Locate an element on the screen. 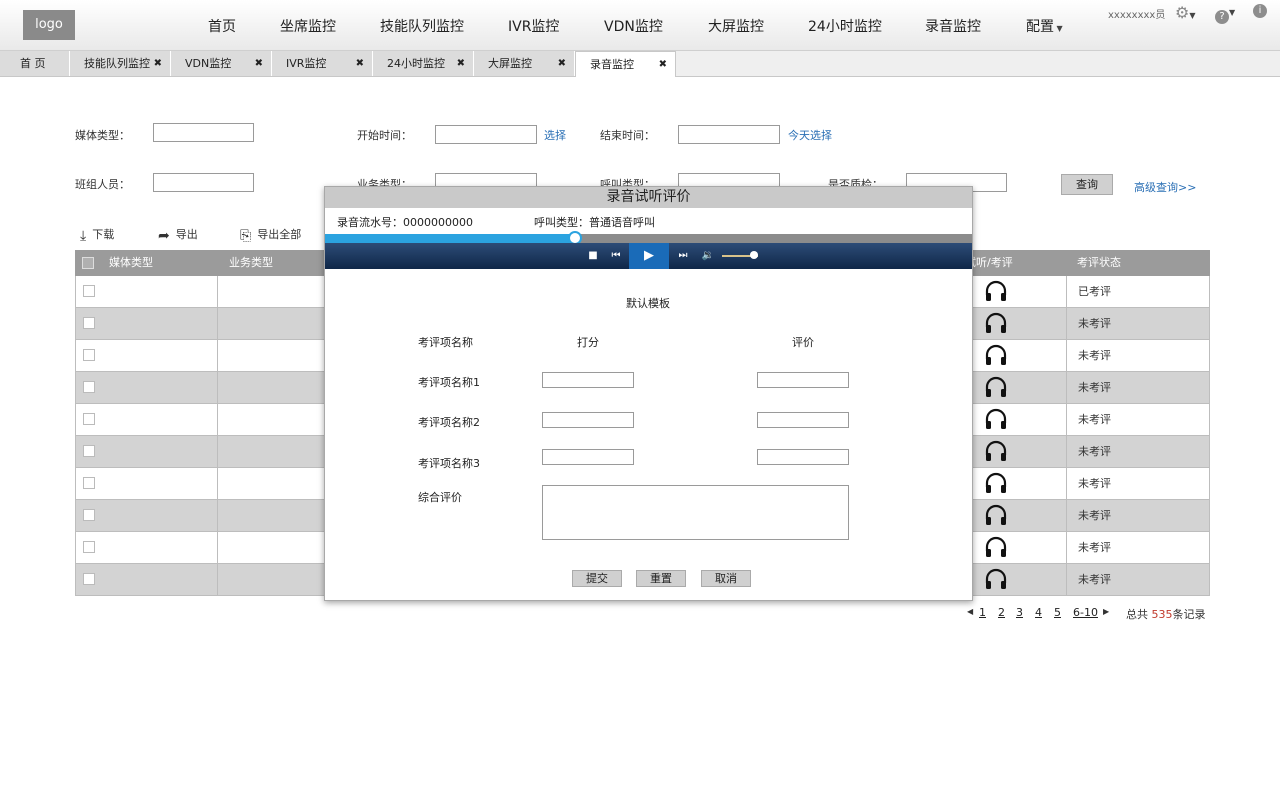 This screenshot has width=1280, height=800. volume-handle is located at coordinates (754, 255).